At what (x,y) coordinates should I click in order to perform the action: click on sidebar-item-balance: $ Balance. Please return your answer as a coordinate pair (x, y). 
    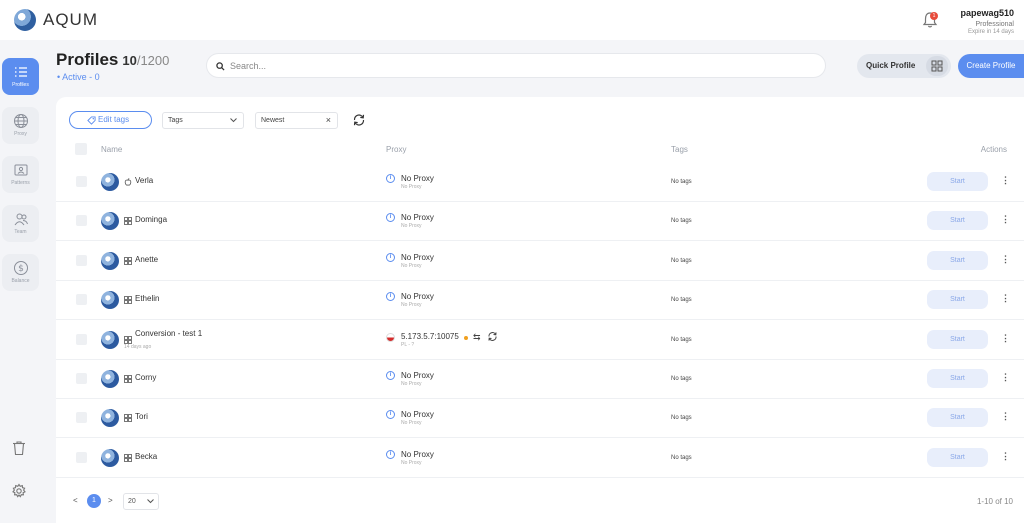
    Looking at the image, I should click on (20, 272).